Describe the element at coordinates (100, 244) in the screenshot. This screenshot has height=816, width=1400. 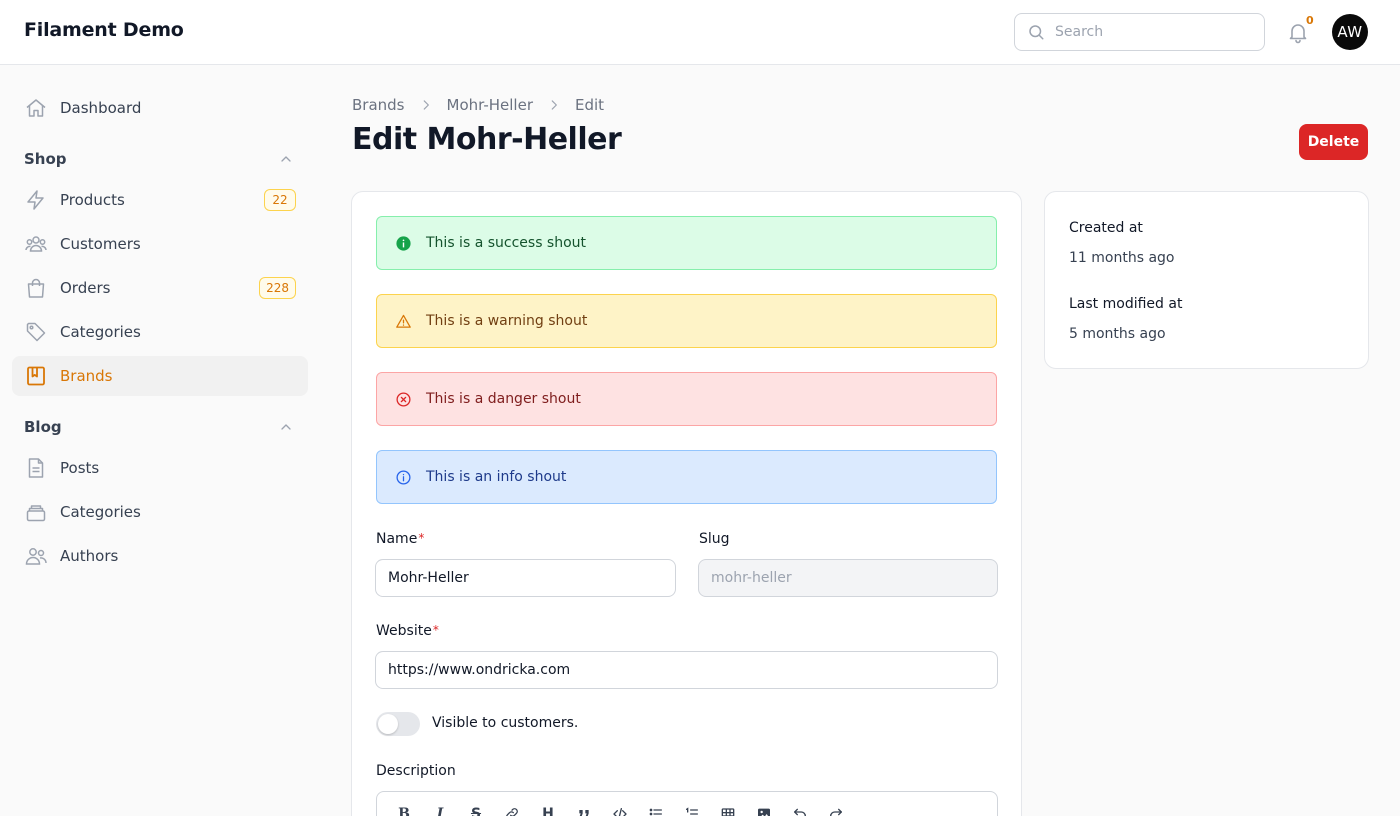
I see `sidebar-item-label: Customers` at that location.